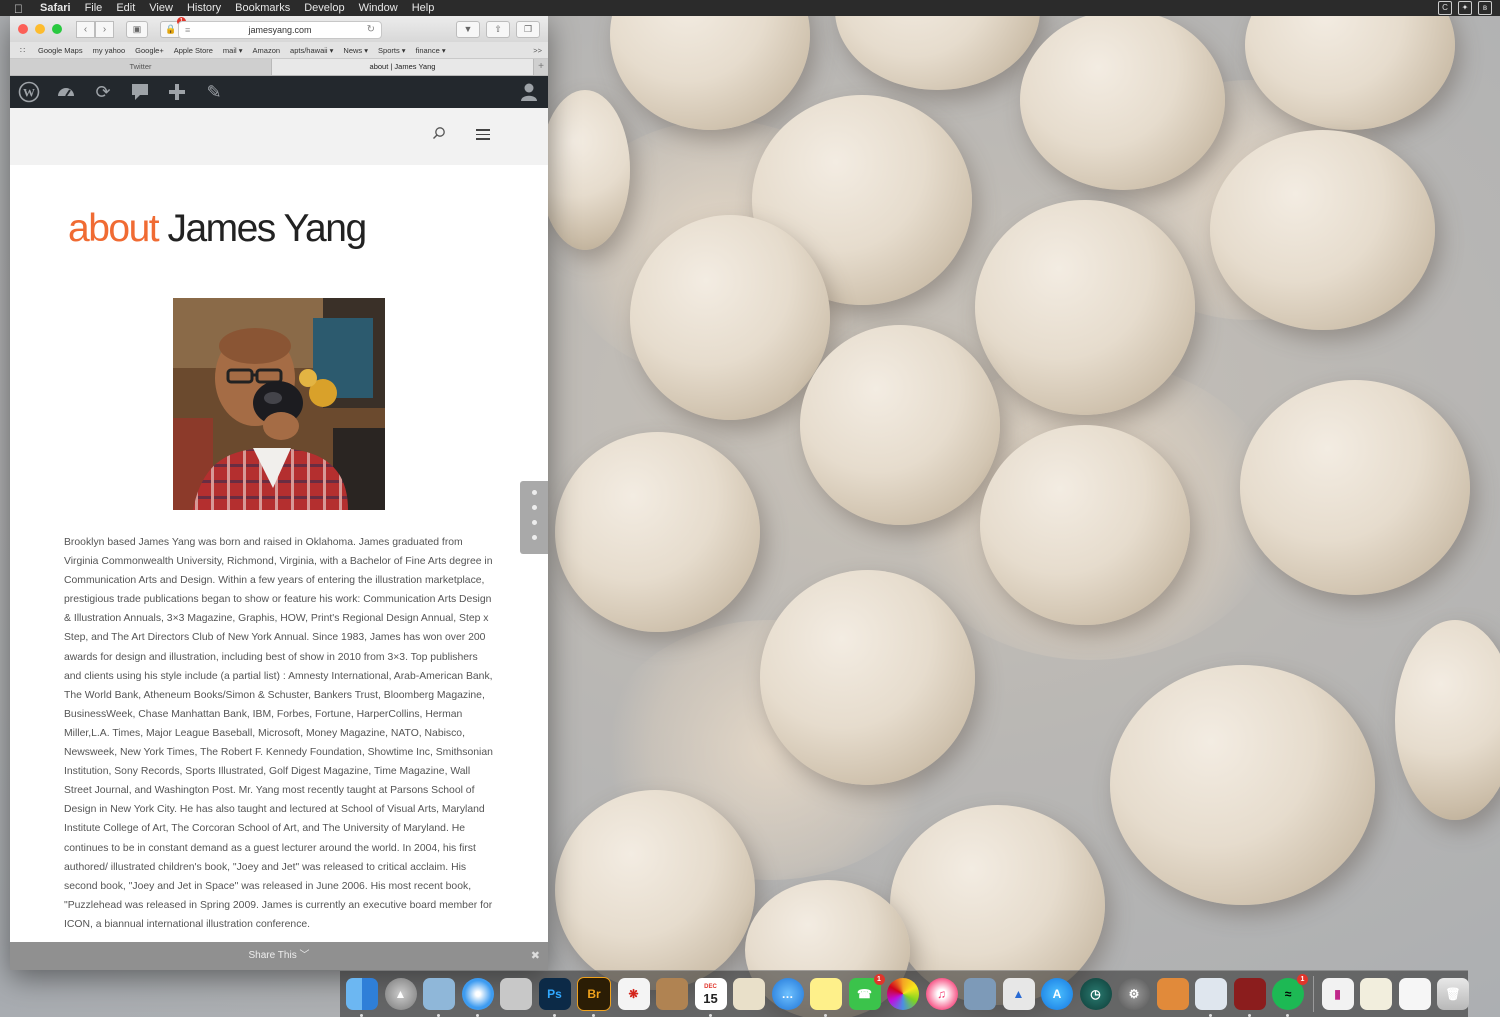 The height and width of the screenshot is (1017, 1500). Describe the element at coordinates (1445, 8) in the screenshot. I see `status-c-icon: C` at that location.